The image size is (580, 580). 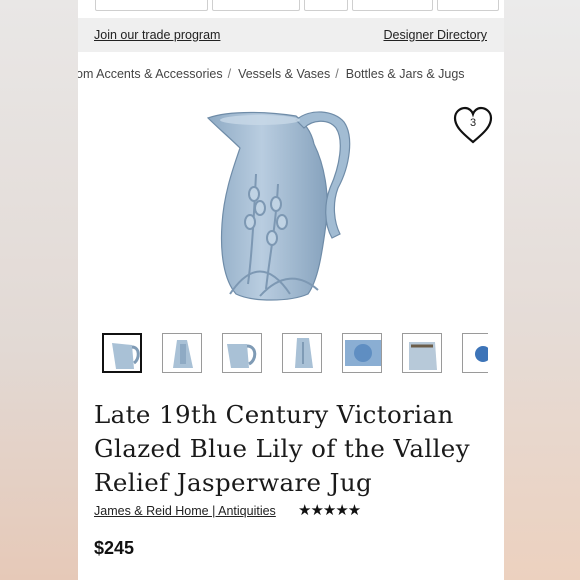 I want to click on product-image, so click(x=290, y=204).